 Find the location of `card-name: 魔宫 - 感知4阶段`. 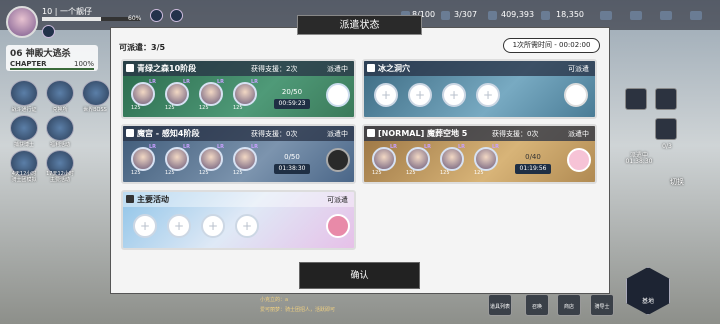

card-name: 魔宫 - 感知4阶段 is located at coordinates (168, 133).